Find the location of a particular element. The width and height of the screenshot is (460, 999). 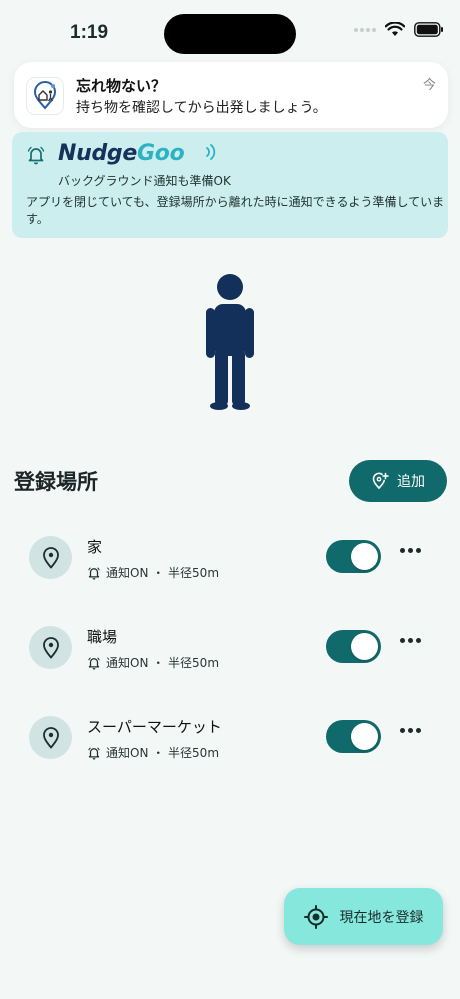

places-section-title: 登録場所 is located at coordinates (56, 482).